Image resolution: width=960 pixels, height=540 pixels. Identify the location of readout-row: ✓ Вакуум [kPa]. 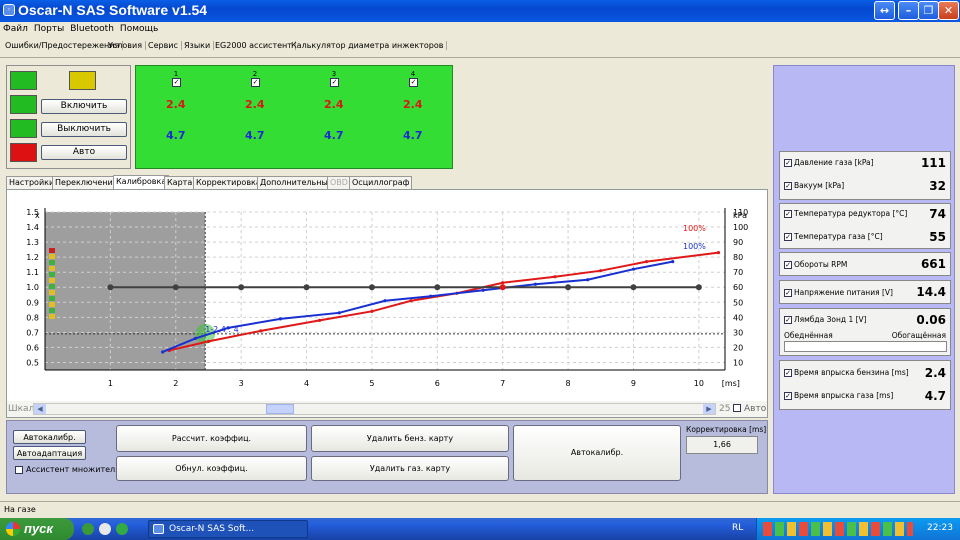
(814, 185).